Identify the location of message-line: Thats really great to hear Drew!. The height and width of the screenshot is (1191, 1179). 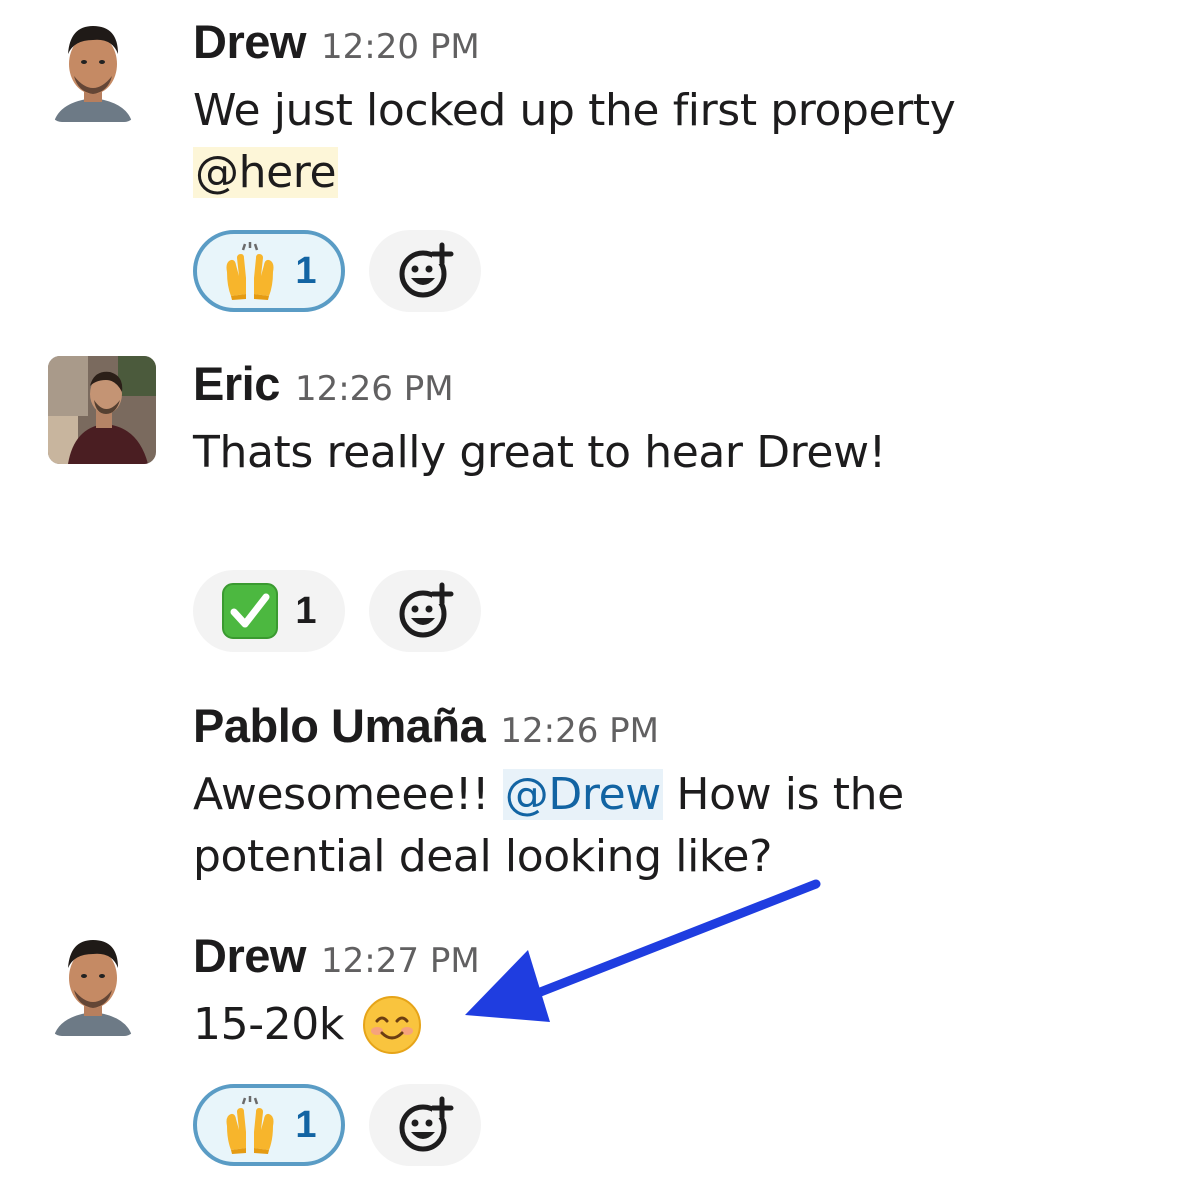
(539, 452).